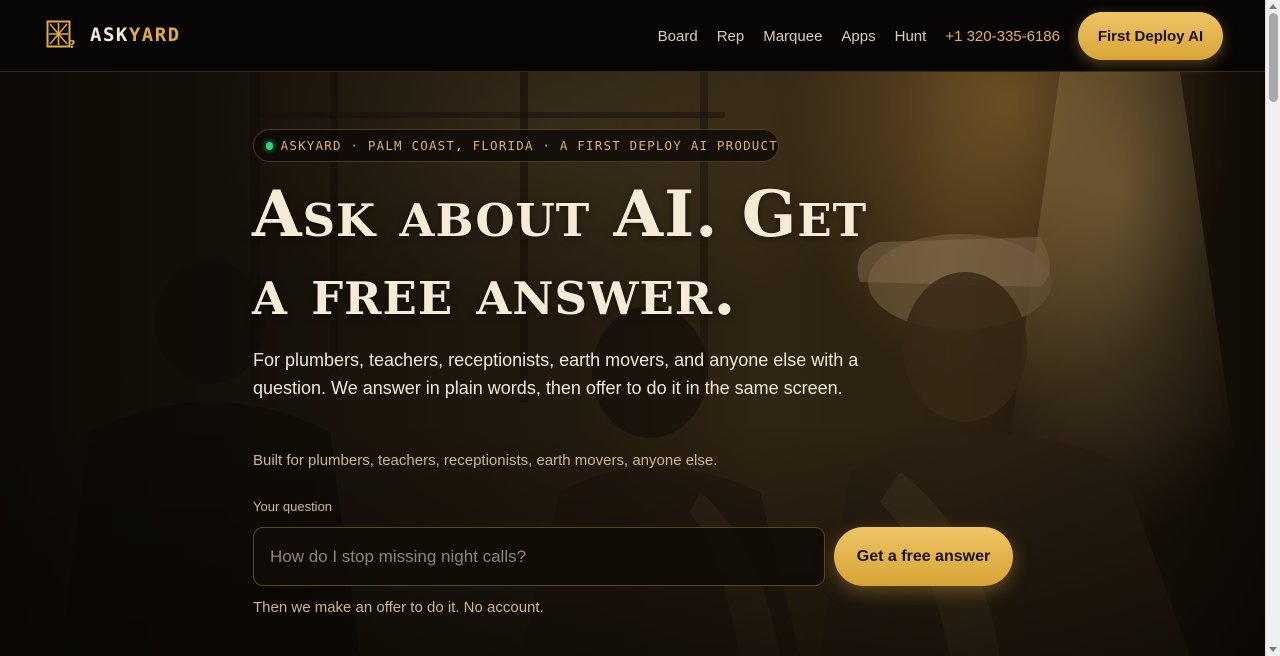  I want to click on headline-line-1: Ask about AI. Get, so click(560, 214).